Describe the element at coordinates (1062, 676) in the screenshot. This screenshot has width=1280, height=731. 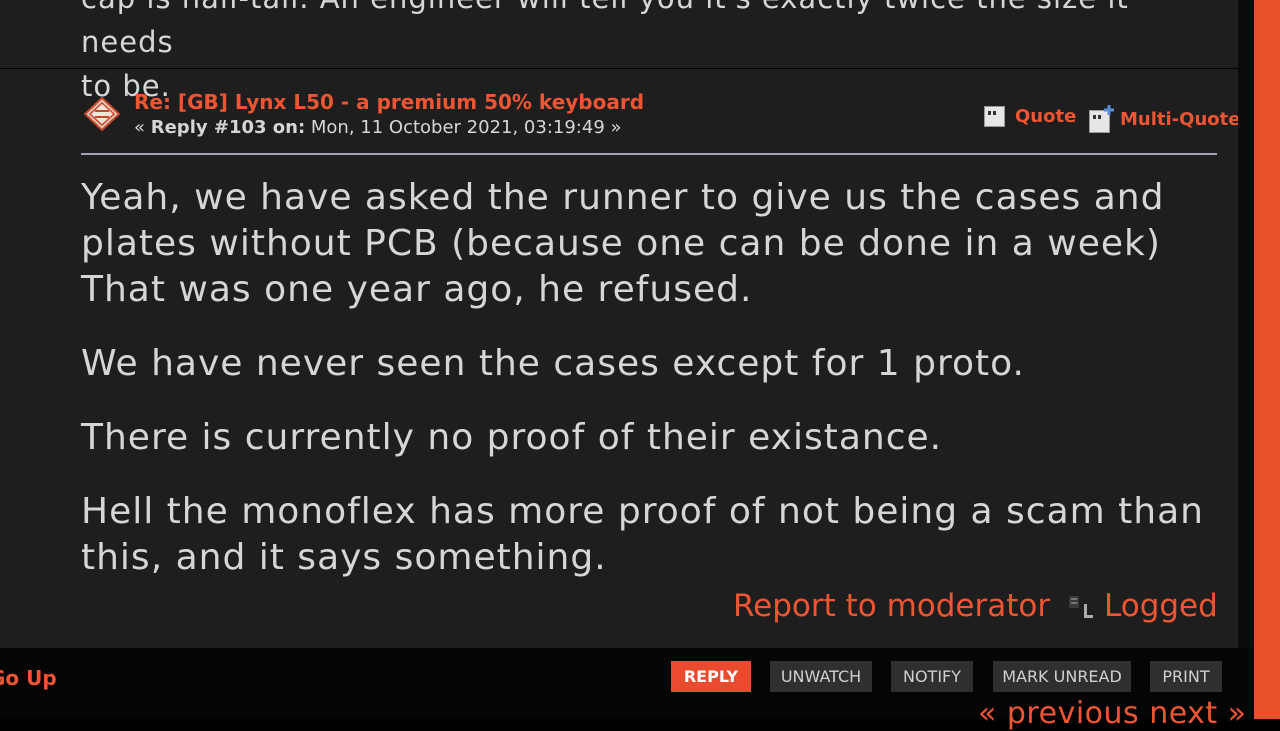
I see `mark-unread-button: MARK UNREAD` at that location.